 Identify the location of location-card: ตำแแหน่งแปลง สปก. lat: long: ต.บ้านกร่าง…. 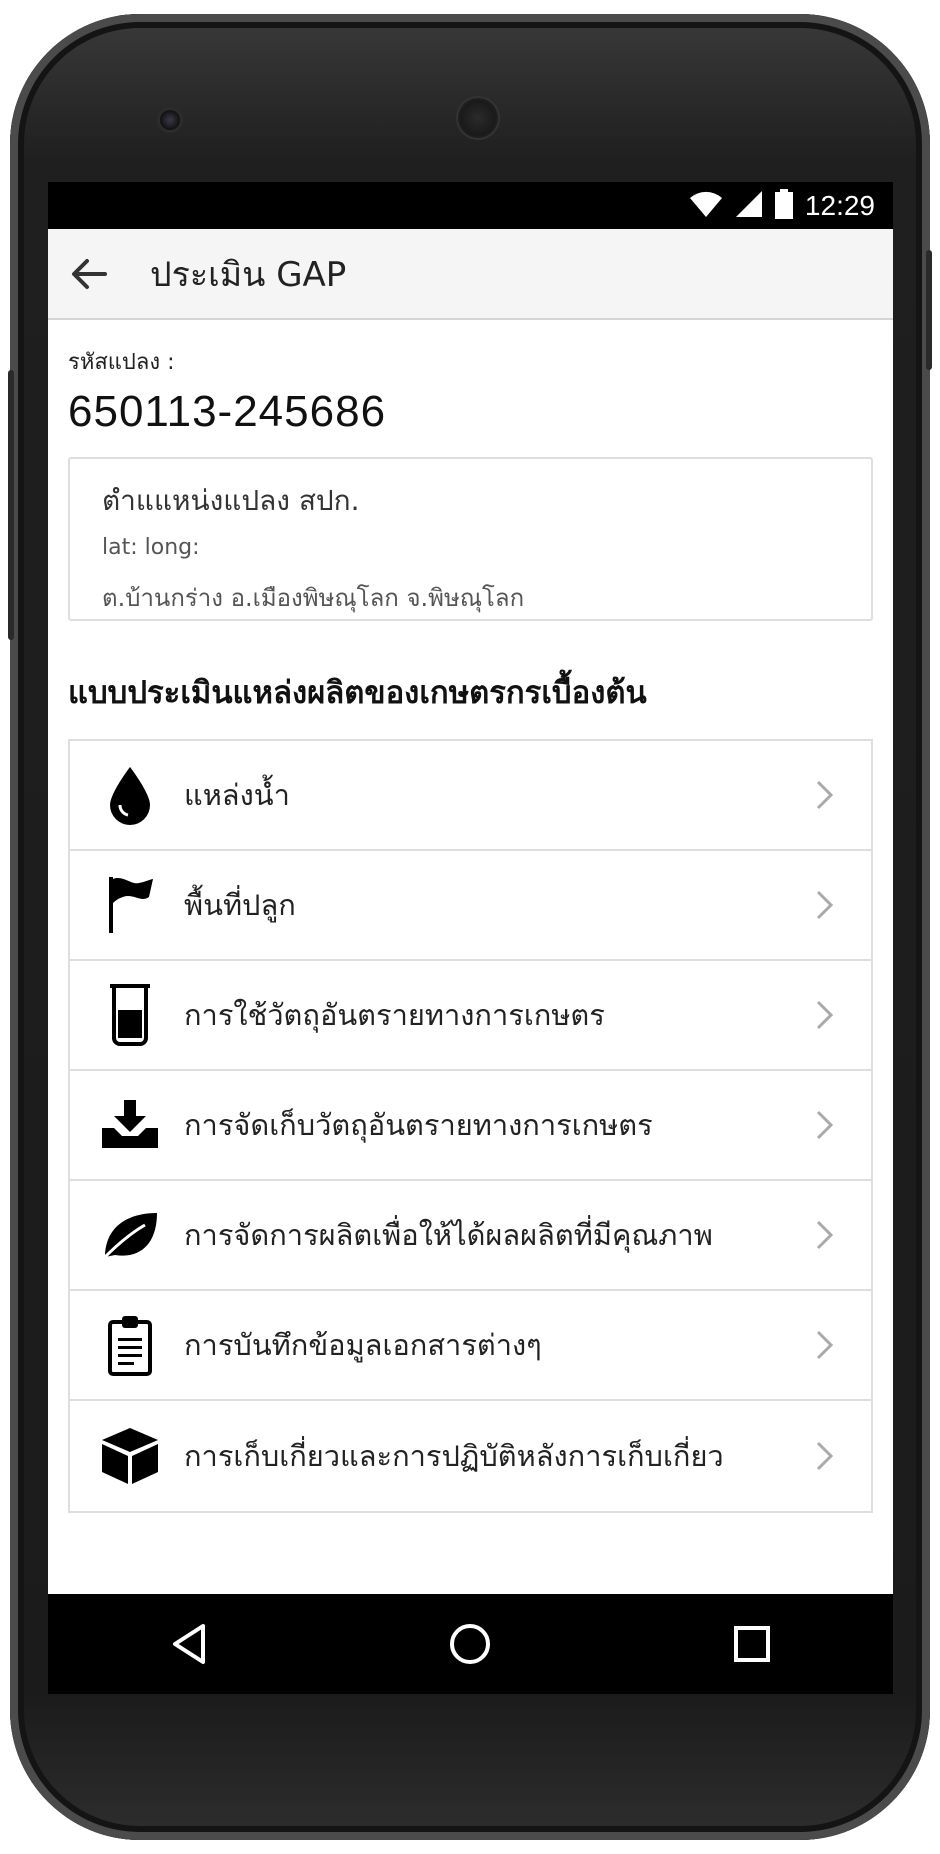
(470, 539).